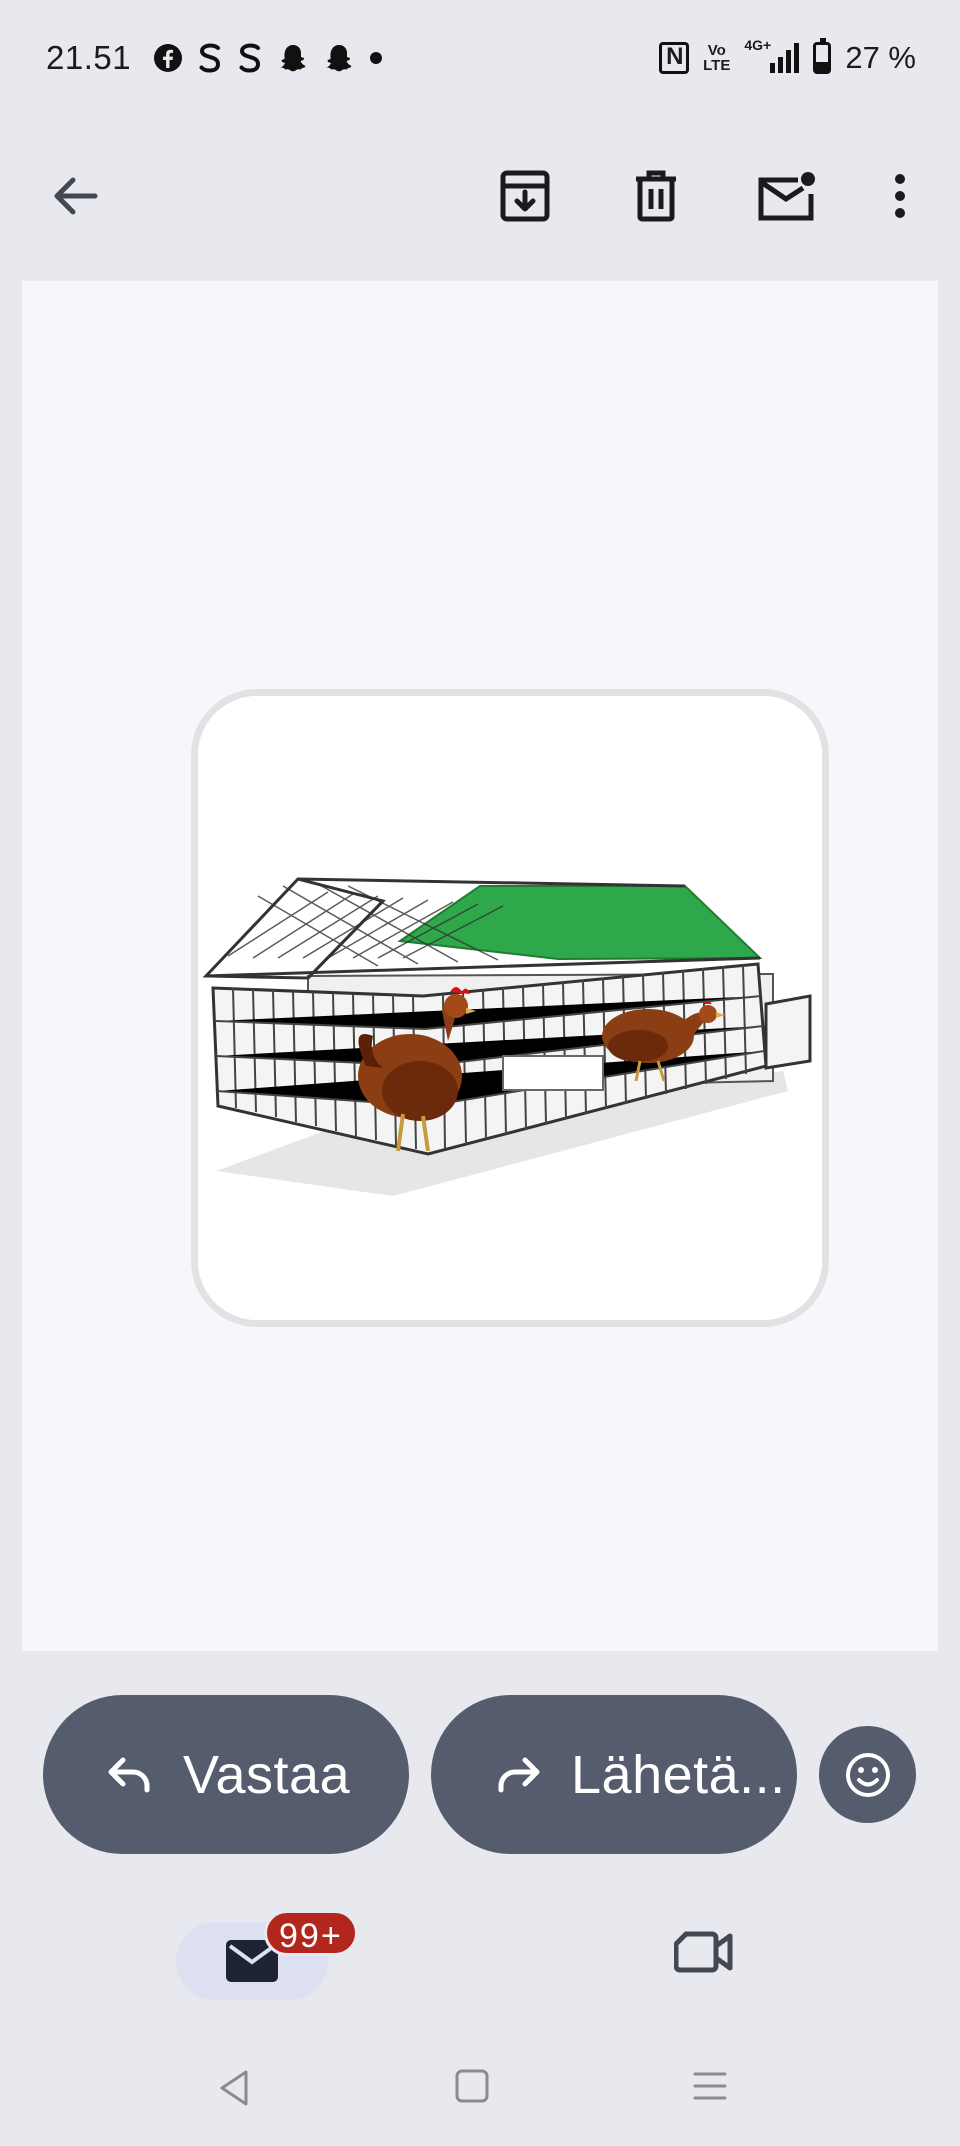 The height and width of the screenshot is (2146, 960). Describe the element at coordinates (311, 1933) in the screenshot. I see `unread-count-badge: 99+` at that location.